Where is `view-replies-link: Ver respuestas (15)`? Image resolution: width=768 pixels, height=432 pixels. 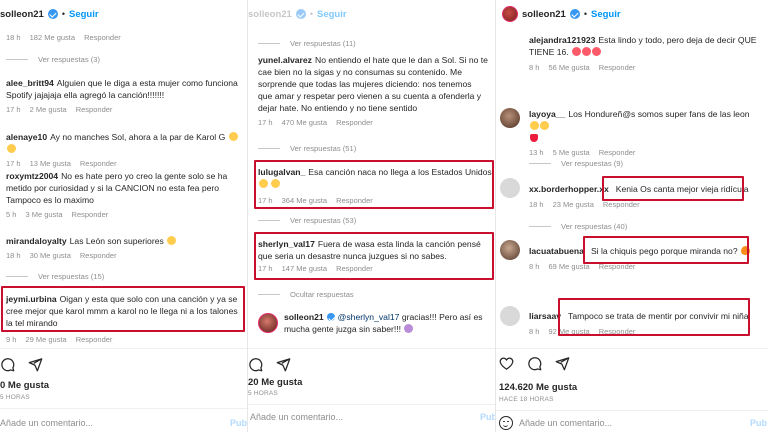
view-replies-link: Ver respuestas (15) is located at coordinates (55, 276).